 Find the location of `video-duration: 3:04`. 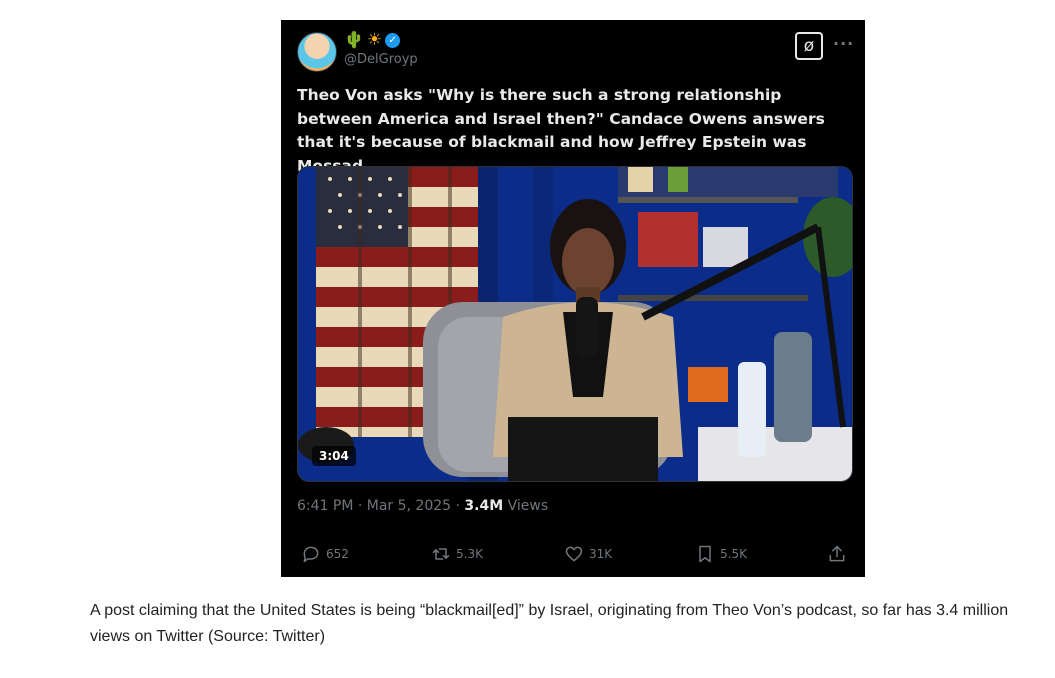

video-duration: 3:04 is located at coordinates (334, 456).